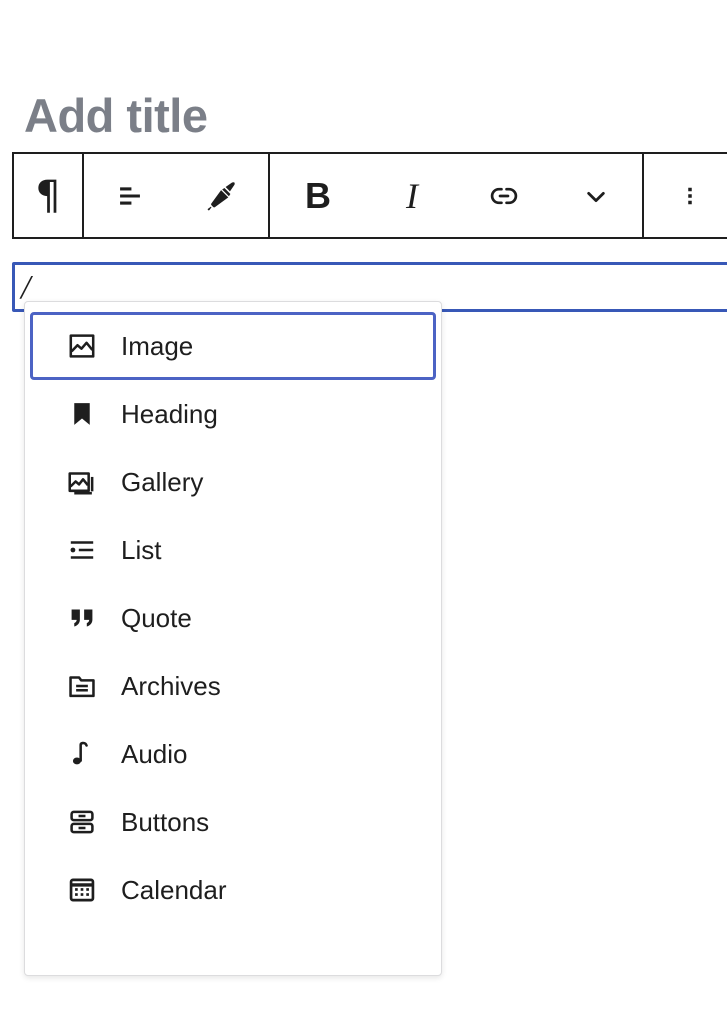 This screenshot has width=727, height=1024. I want to click on quote-icon, so click(82, 618).